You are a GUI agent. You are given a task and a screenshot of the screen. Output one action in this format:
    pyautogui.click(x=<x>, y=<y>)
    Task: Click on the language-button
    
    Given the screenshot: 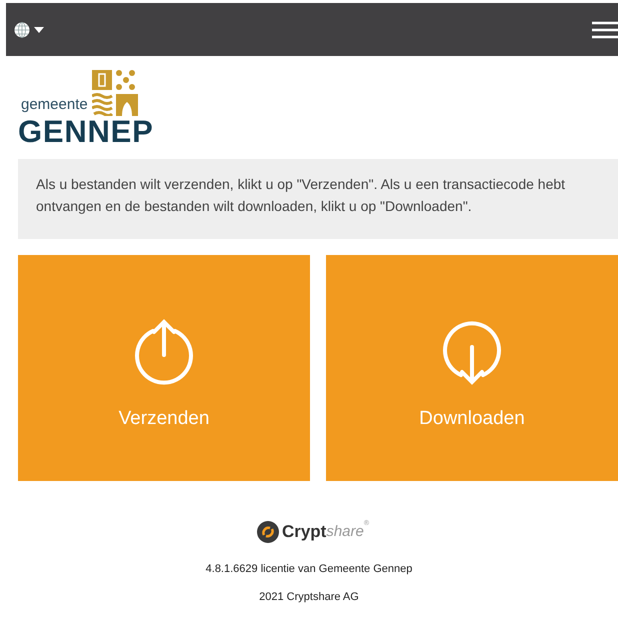 What is the action you would take?
    pyautogui.click(x=29, y=30)
    